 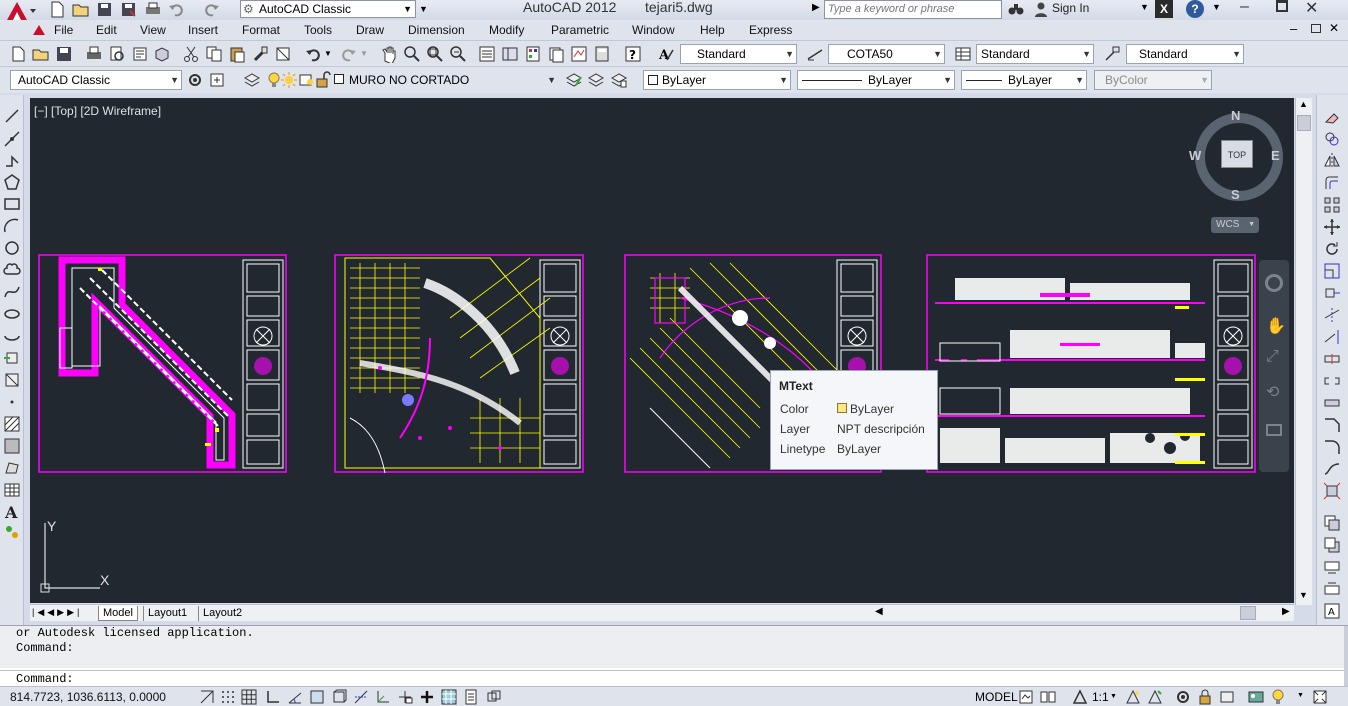 I want to click on minimize-button: –, so click(x=1244, y=8).